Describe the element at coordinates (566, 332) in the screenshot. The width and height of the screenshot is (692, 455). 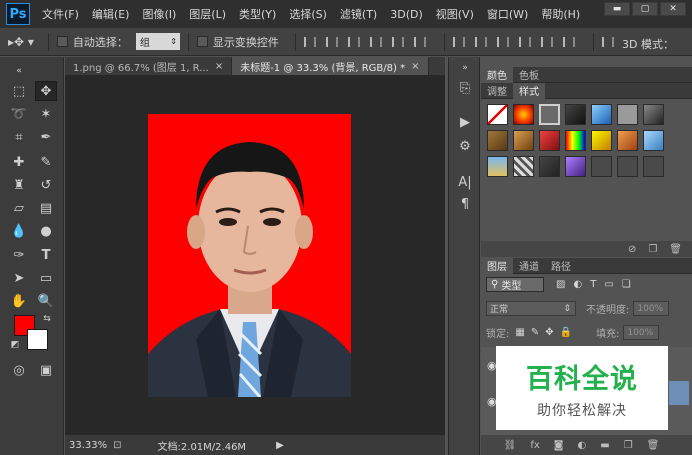
I see `lock-all-icon: 🔒` at that location.